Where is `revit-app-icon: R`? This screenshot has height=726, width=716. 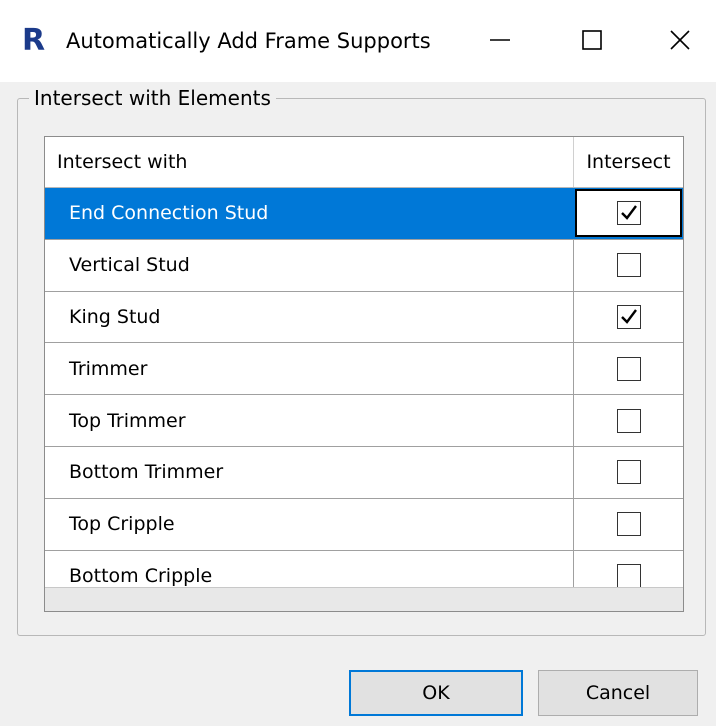 revit-app-icon: R is located at coordinates (34, 40).